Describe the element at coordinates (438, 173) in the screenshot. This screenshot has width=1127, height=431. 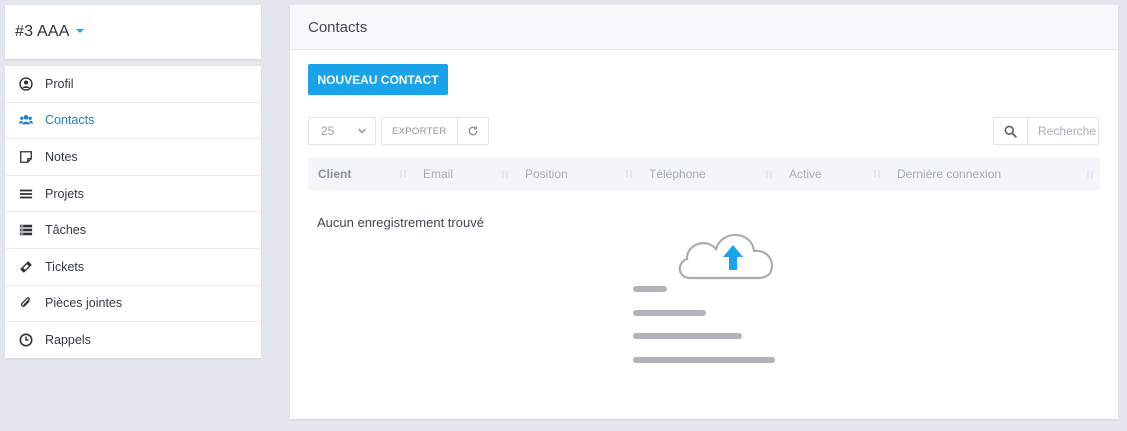
I see `column-label: Email` at that location.